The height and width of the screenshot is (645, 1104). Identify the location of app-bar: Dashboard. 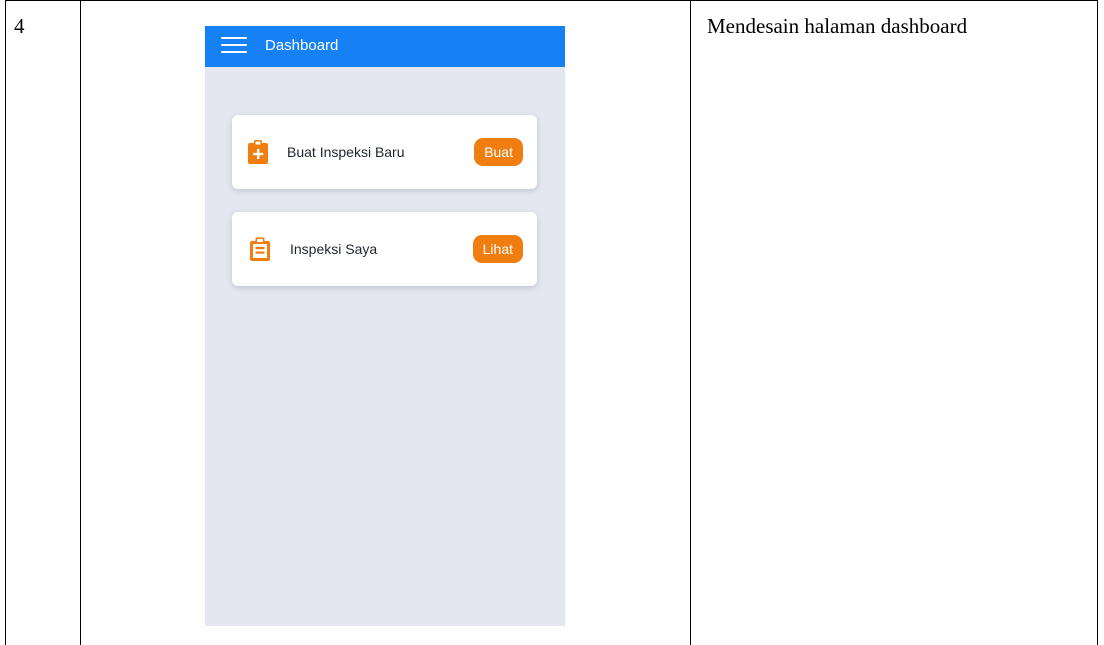
(385, 46).